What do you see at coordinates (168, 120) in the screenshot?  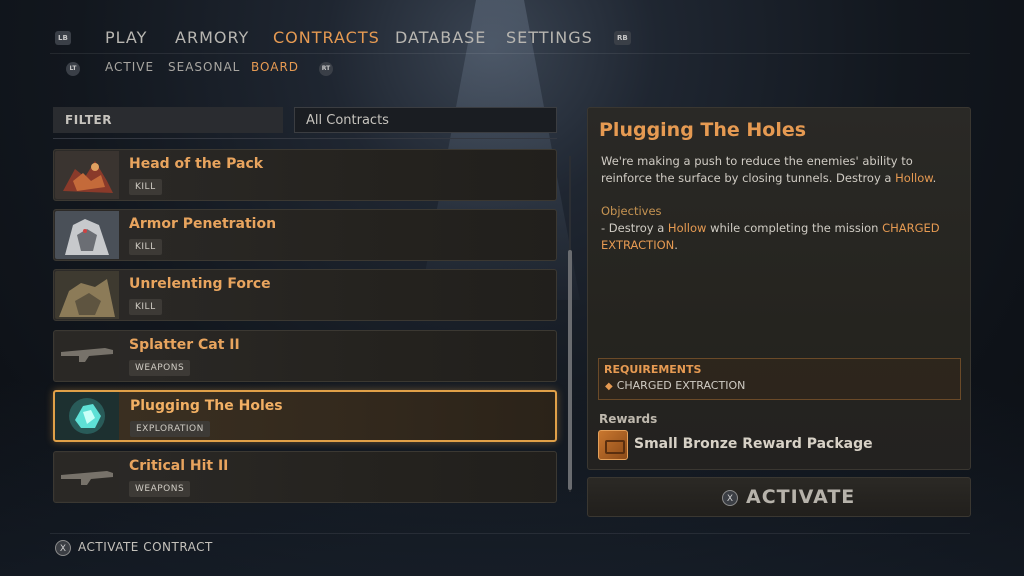 I see `filter-label: FILTER` at bounding box center [168, 120].